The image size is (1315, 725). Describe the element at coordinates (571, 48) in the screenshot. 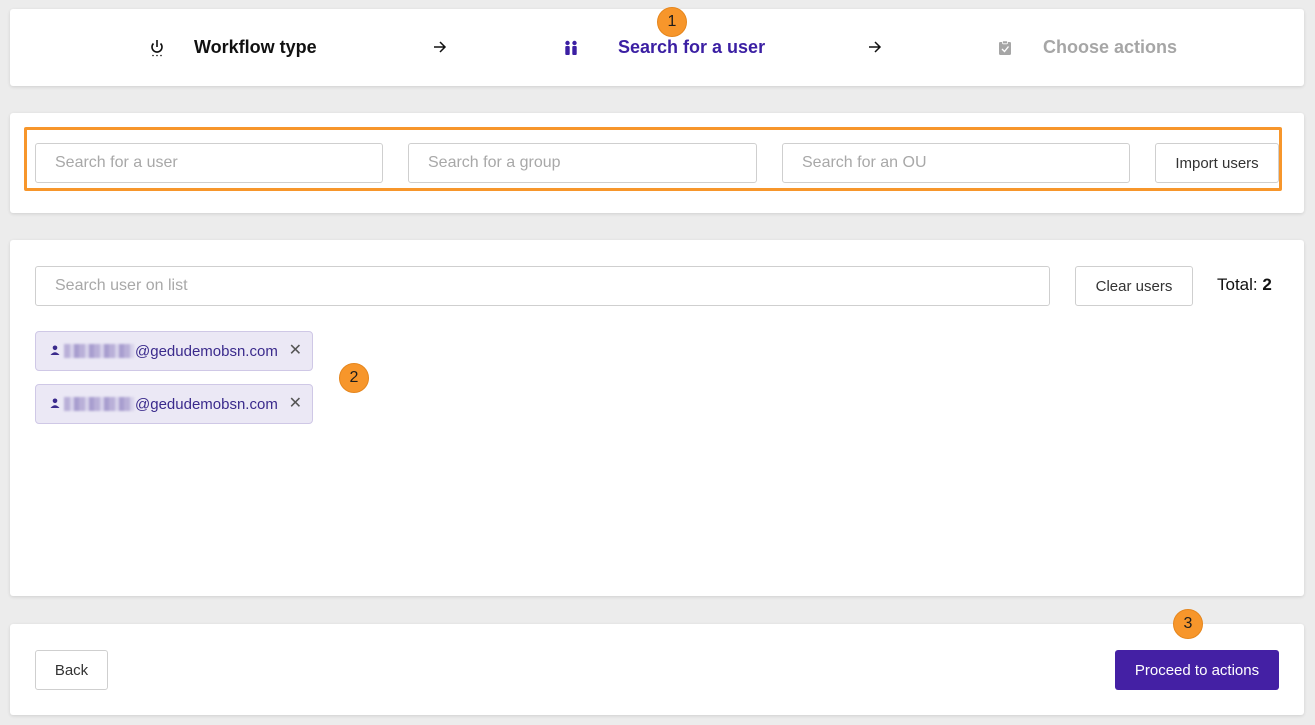

I see `users-icon` at that location.